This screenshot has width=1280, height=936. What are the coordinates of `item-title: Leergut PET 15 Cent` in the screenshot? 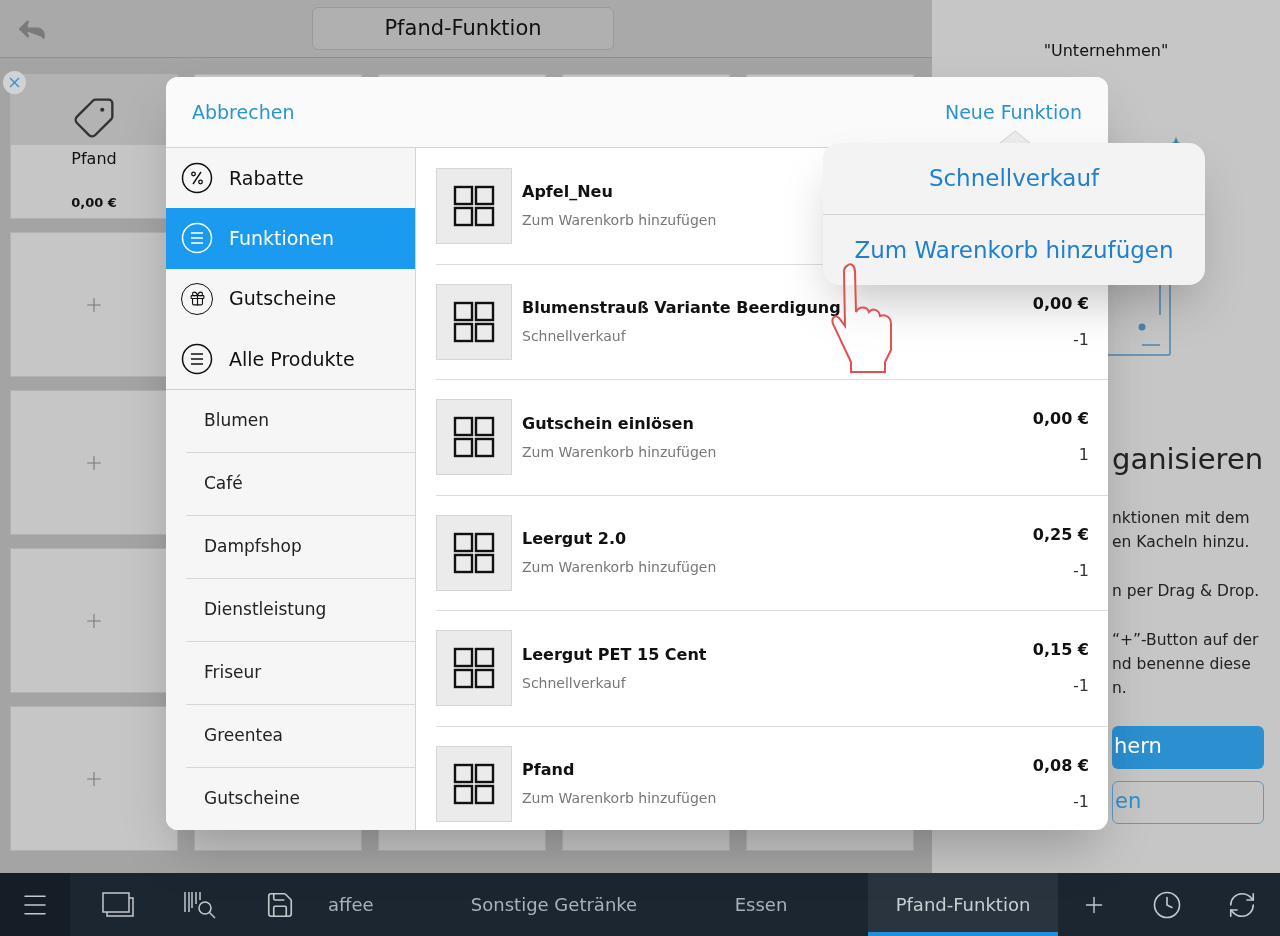 It's located at (615, 654).